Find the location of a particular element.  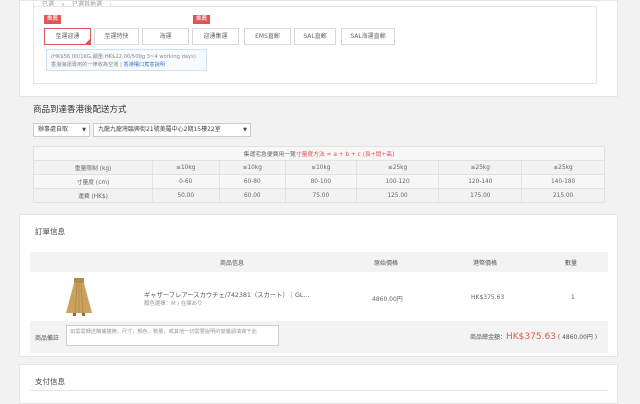

payment-divider is located at coordinates (319, 390).